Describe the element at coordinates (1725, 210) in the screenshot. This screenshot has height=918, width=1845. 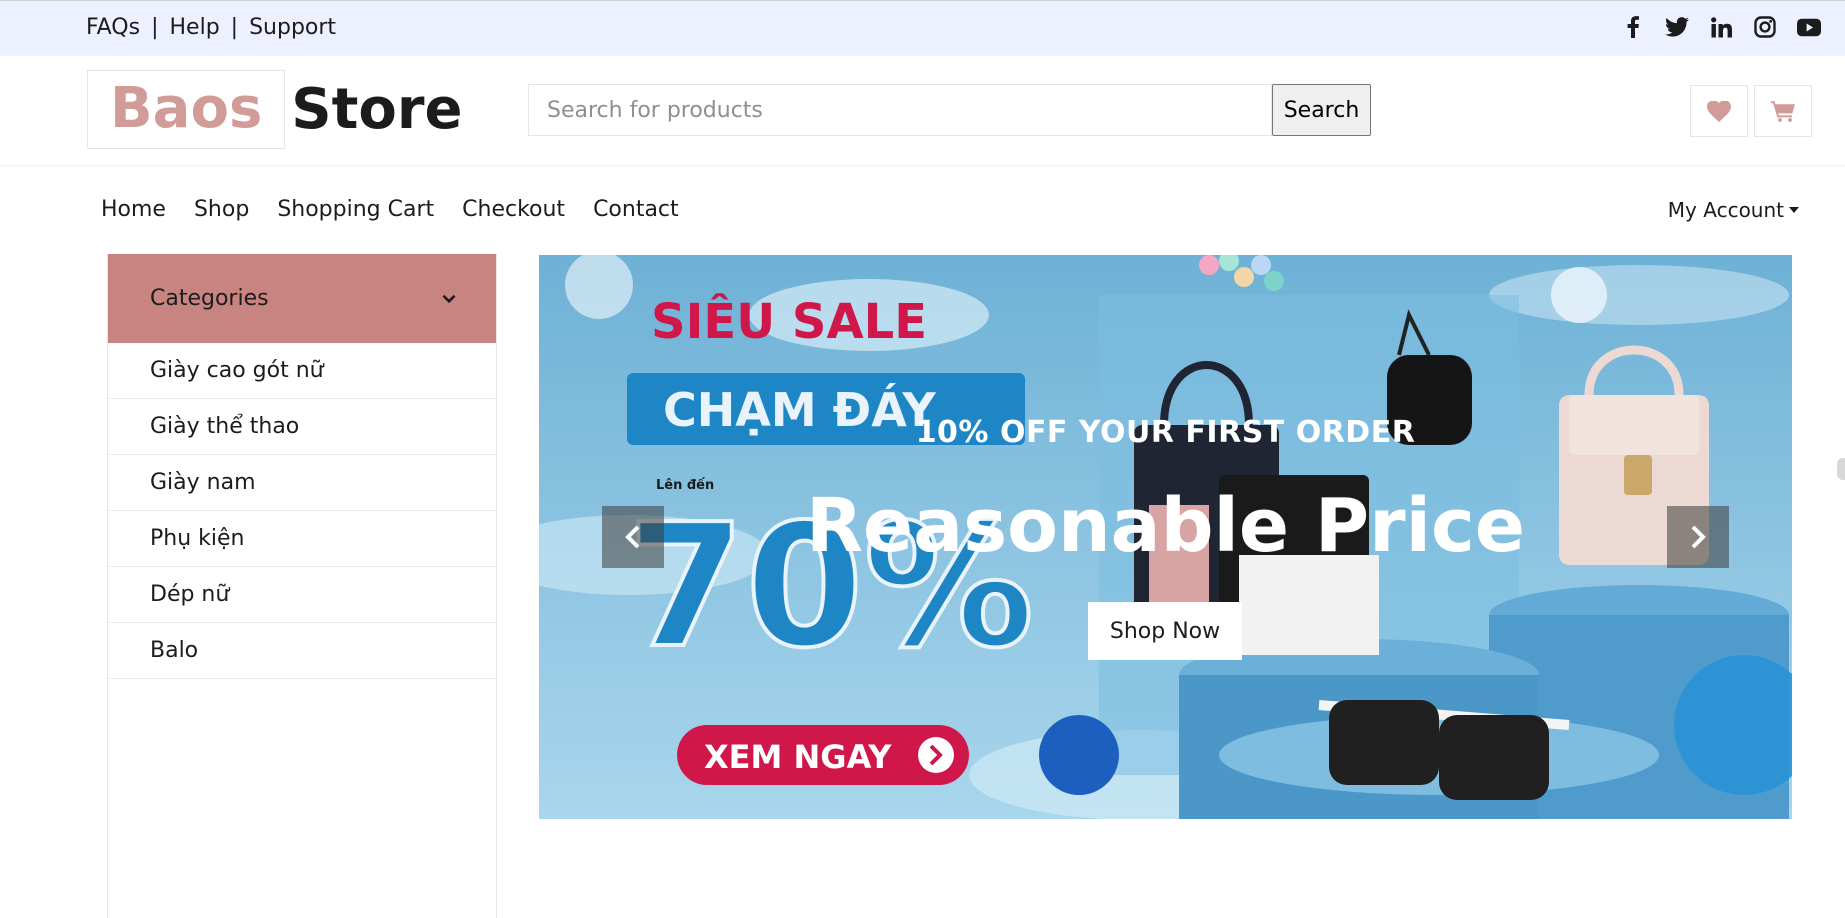
I see `my-account-label: My Account` at that location.